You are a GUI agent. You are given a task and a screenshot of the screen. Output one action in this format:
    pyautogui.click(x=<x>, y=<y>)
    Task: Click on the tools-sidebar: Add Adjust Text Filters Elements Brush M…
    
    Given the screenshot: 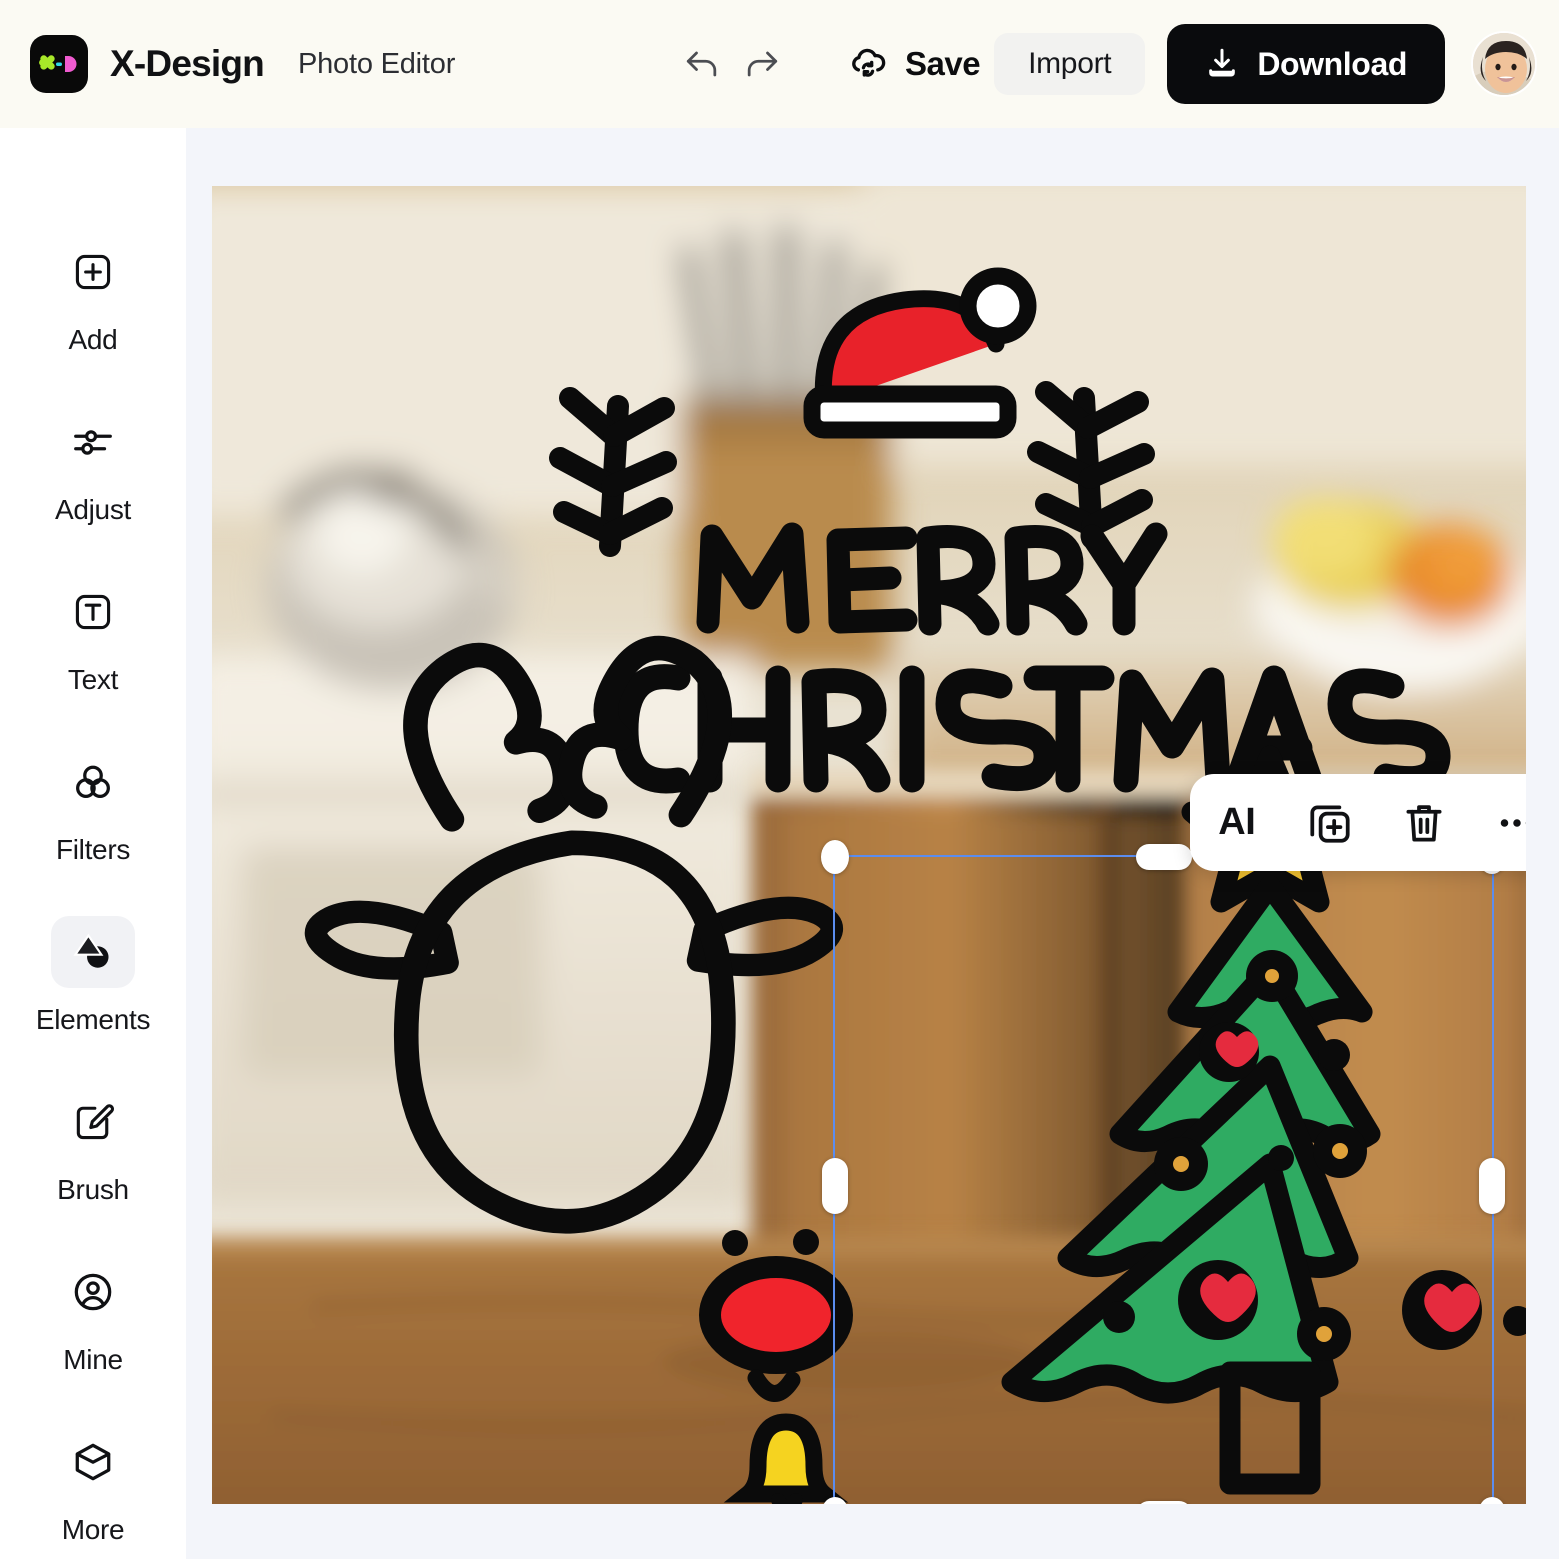 What is the action you would take?
    pyautogui.click(x=93, y=843)
    